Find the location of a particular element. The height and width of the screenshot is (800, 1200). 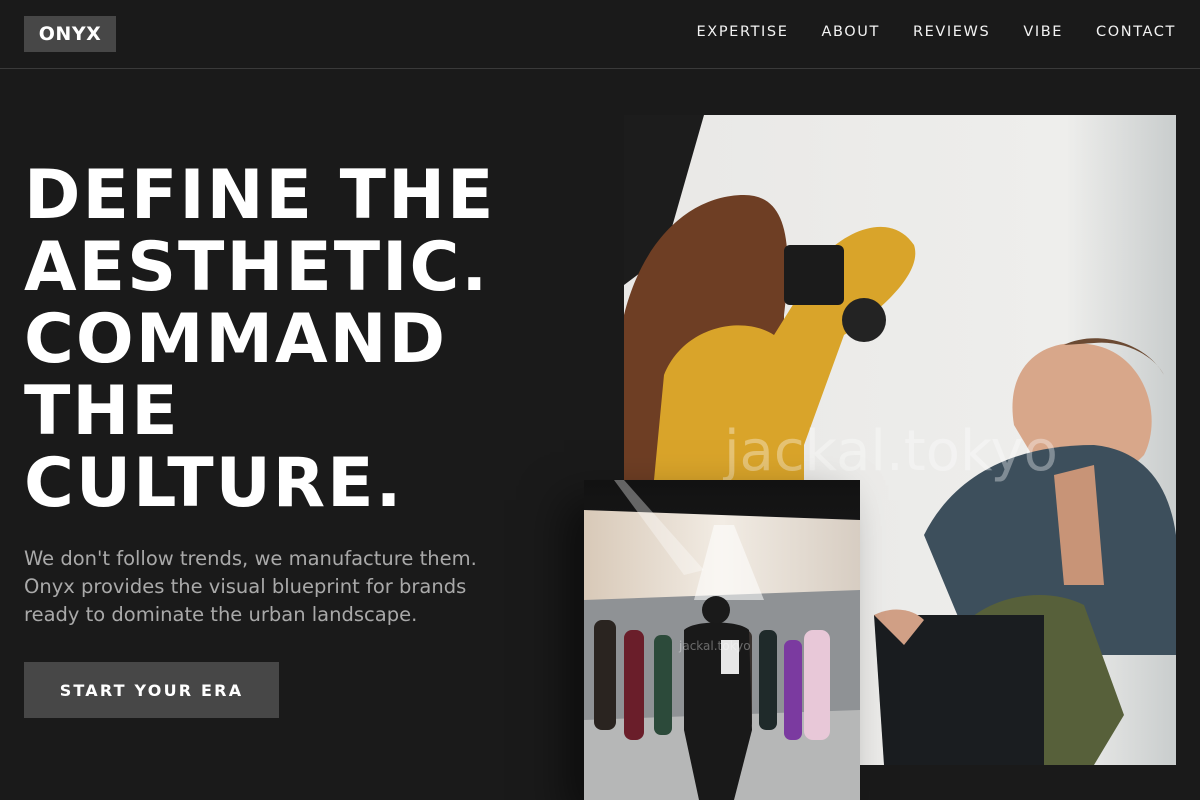

headline-line: COMMAND is located at coordinates (236, 339).